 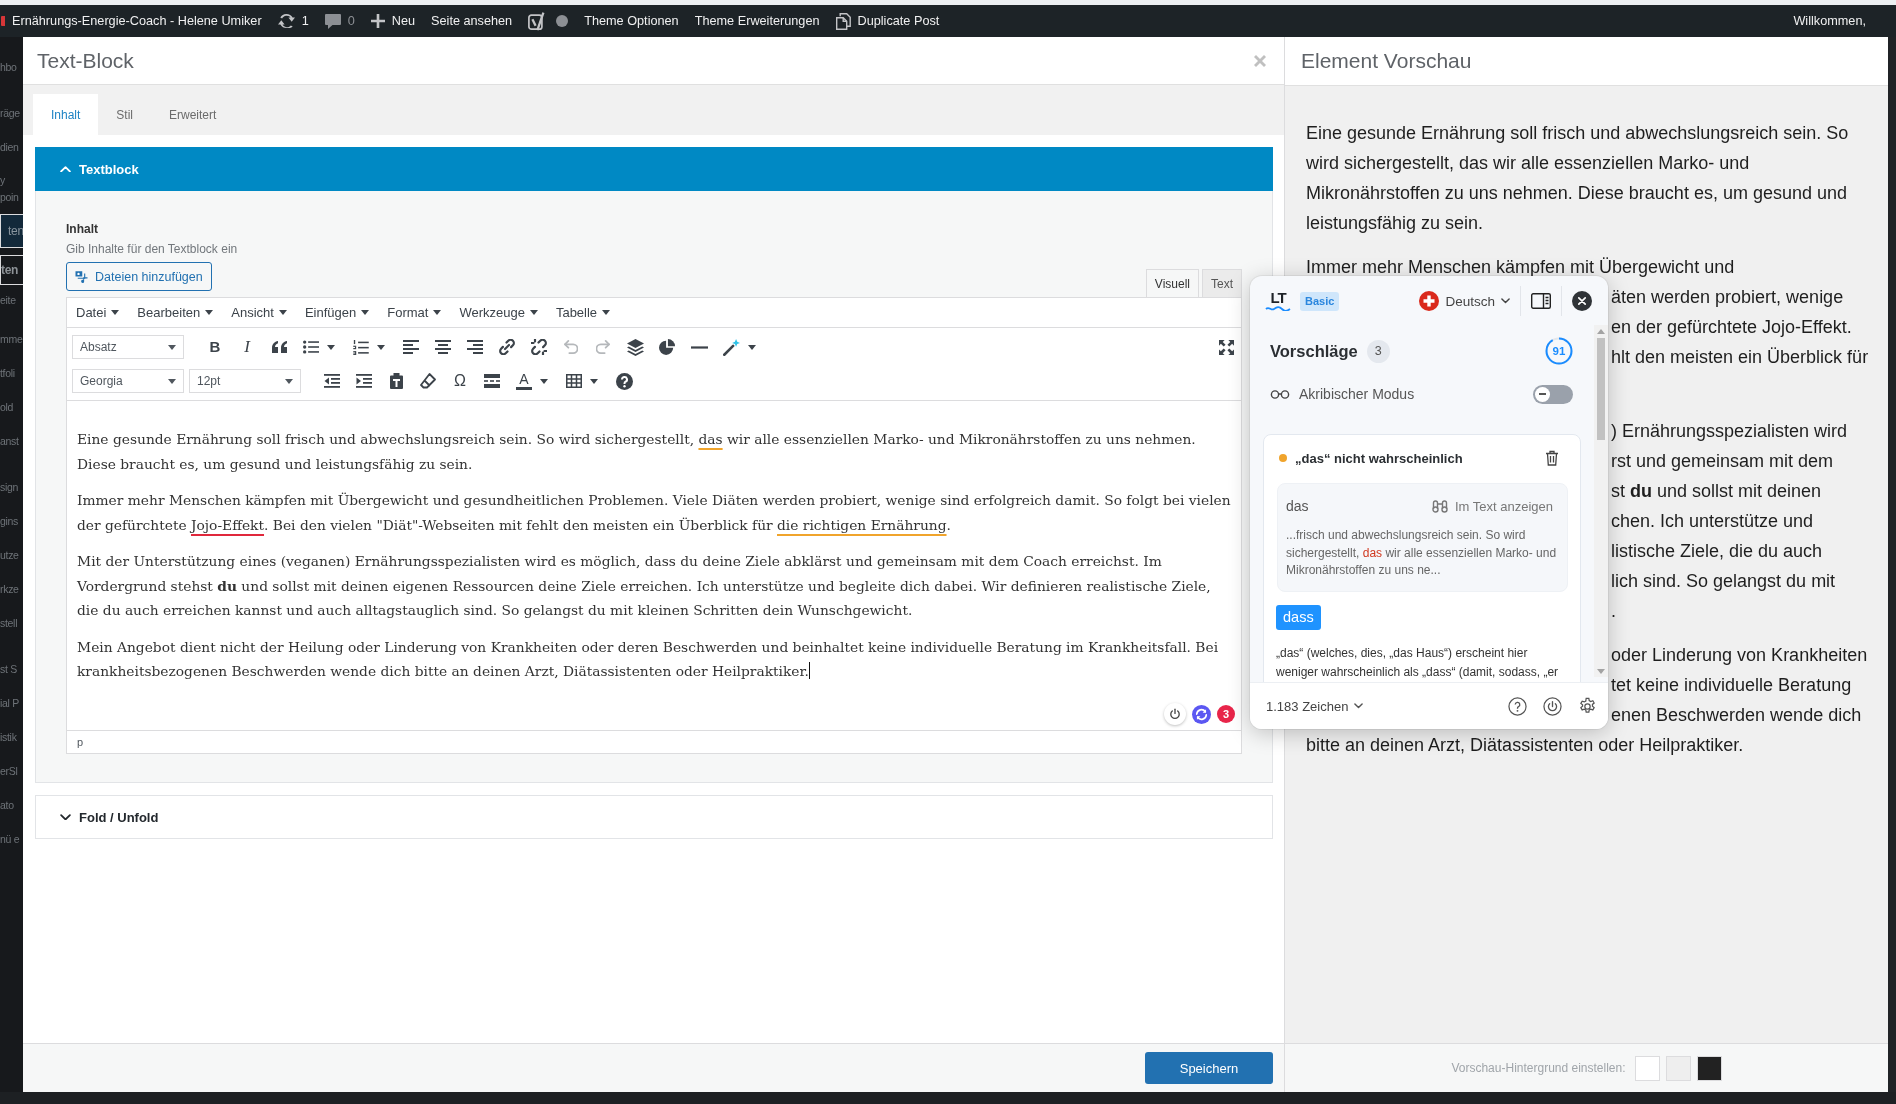 What do you see at coordinates (11, 771) in the screenshot?
I see `menu-item: erSl` at bounding box center [11, 771].